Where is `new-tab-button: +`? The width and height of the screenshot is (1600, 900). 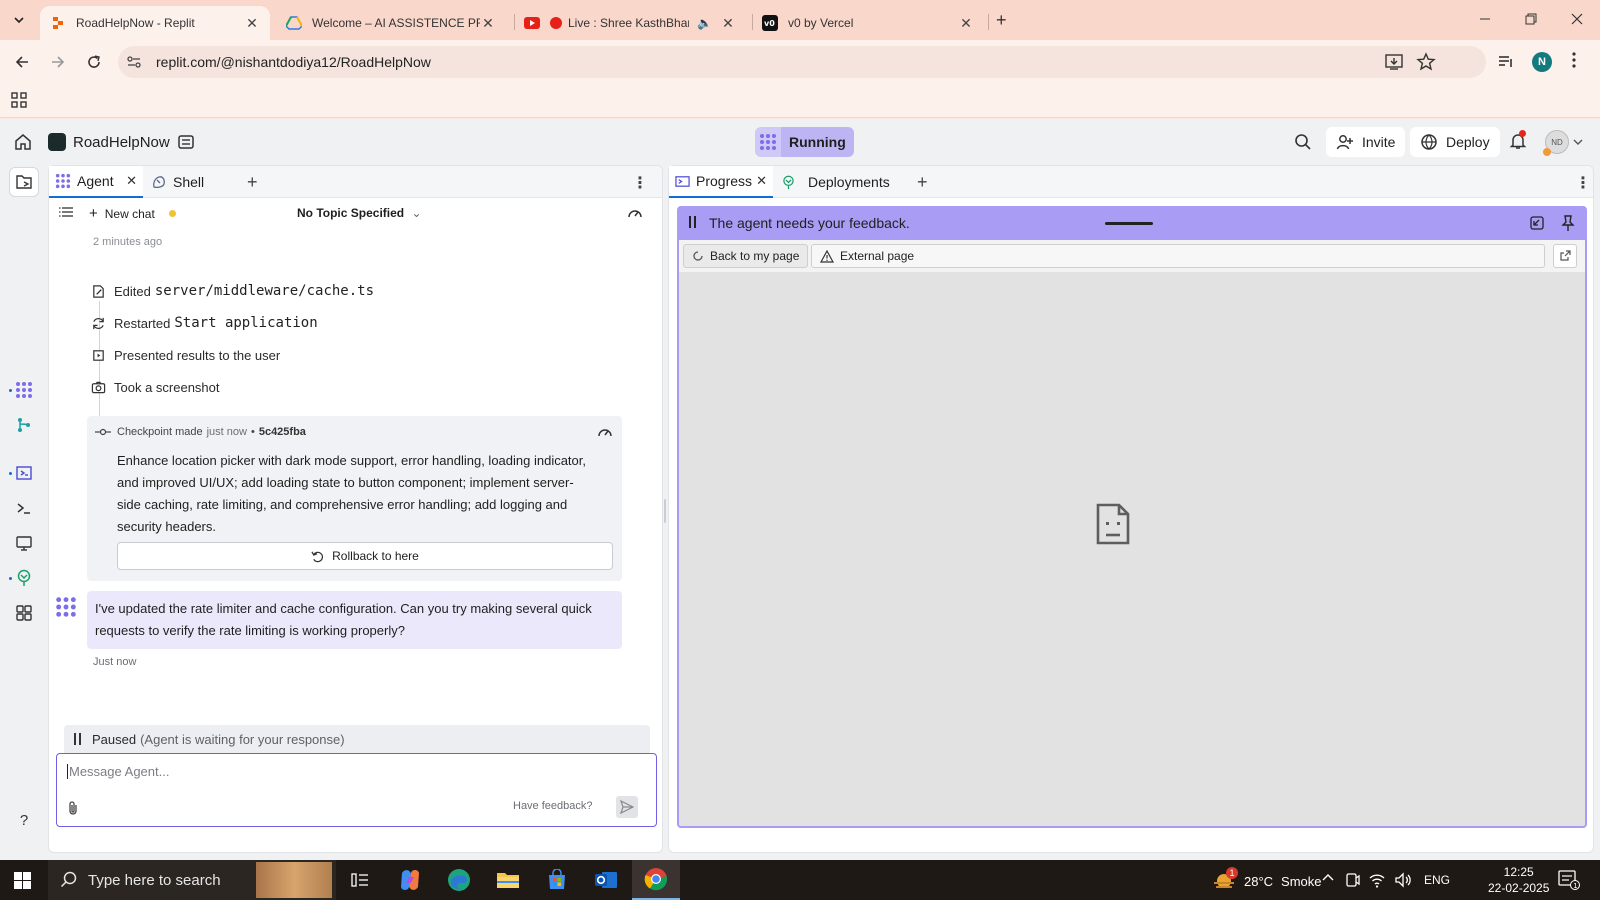
new-tab-button: + is located at coordinates (1001, 20).